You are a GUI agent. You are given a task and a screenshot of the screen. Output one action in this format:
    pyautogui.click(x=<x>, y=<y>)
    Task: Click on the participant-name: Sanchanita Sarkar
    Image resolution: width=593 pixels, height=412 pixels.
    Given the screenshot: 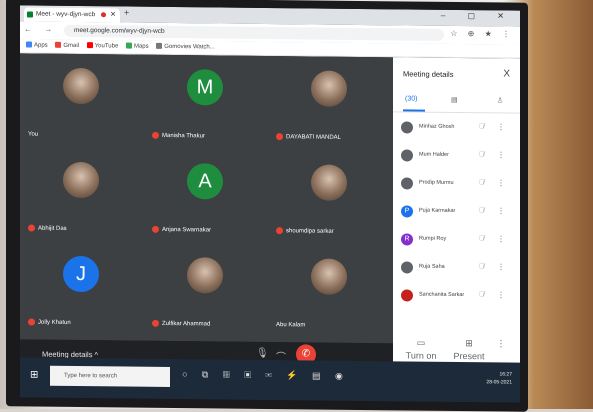 What is the action you would take?
    pyautogui.click(x=442, y=295)
    